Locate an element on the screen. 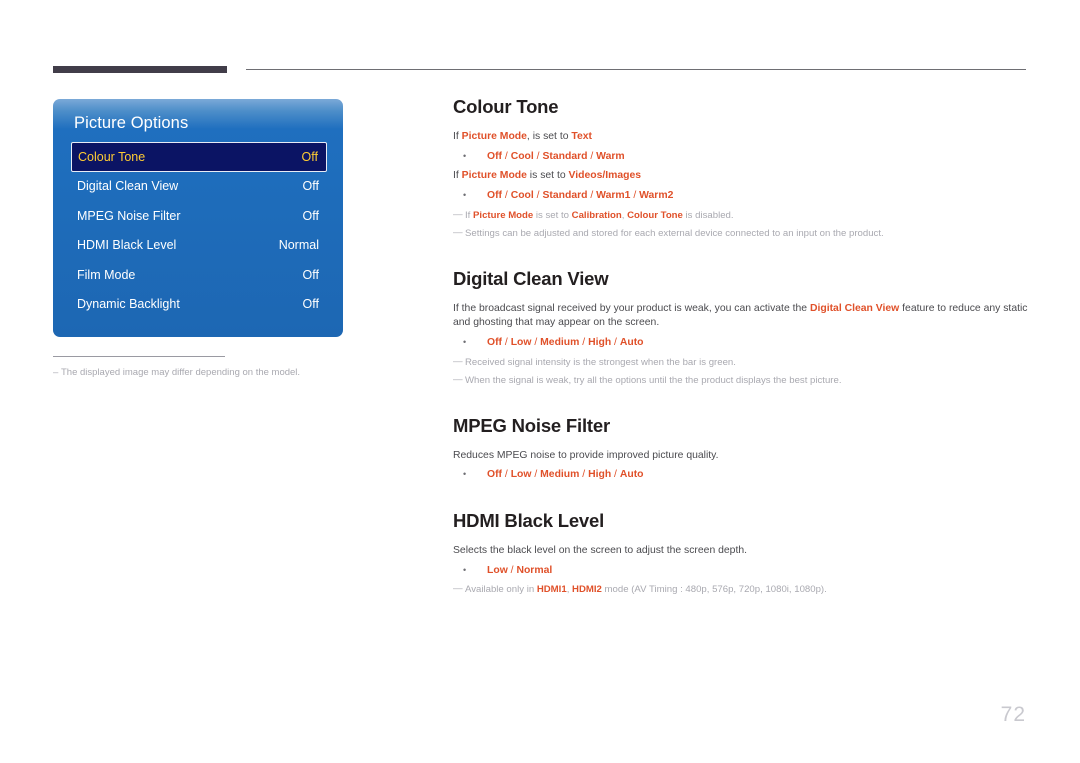 The image size is (1080, 763). option-list-item: • Off / Cool / Standard / Warm1 / Warm2 is located at coordinates (740, 196).